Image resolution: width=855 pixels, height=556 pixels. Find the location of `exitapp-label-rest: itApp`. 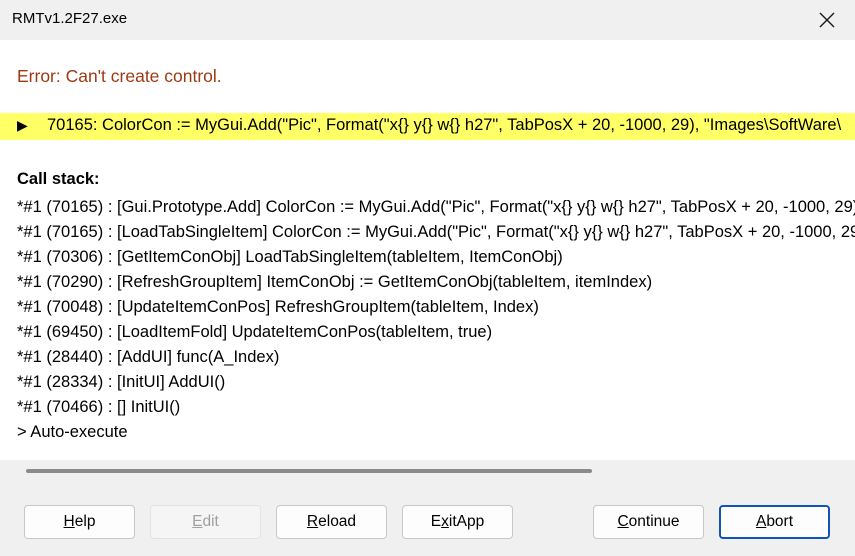

exitapp-label-rest: itApp is located at coordinates (466, 521).